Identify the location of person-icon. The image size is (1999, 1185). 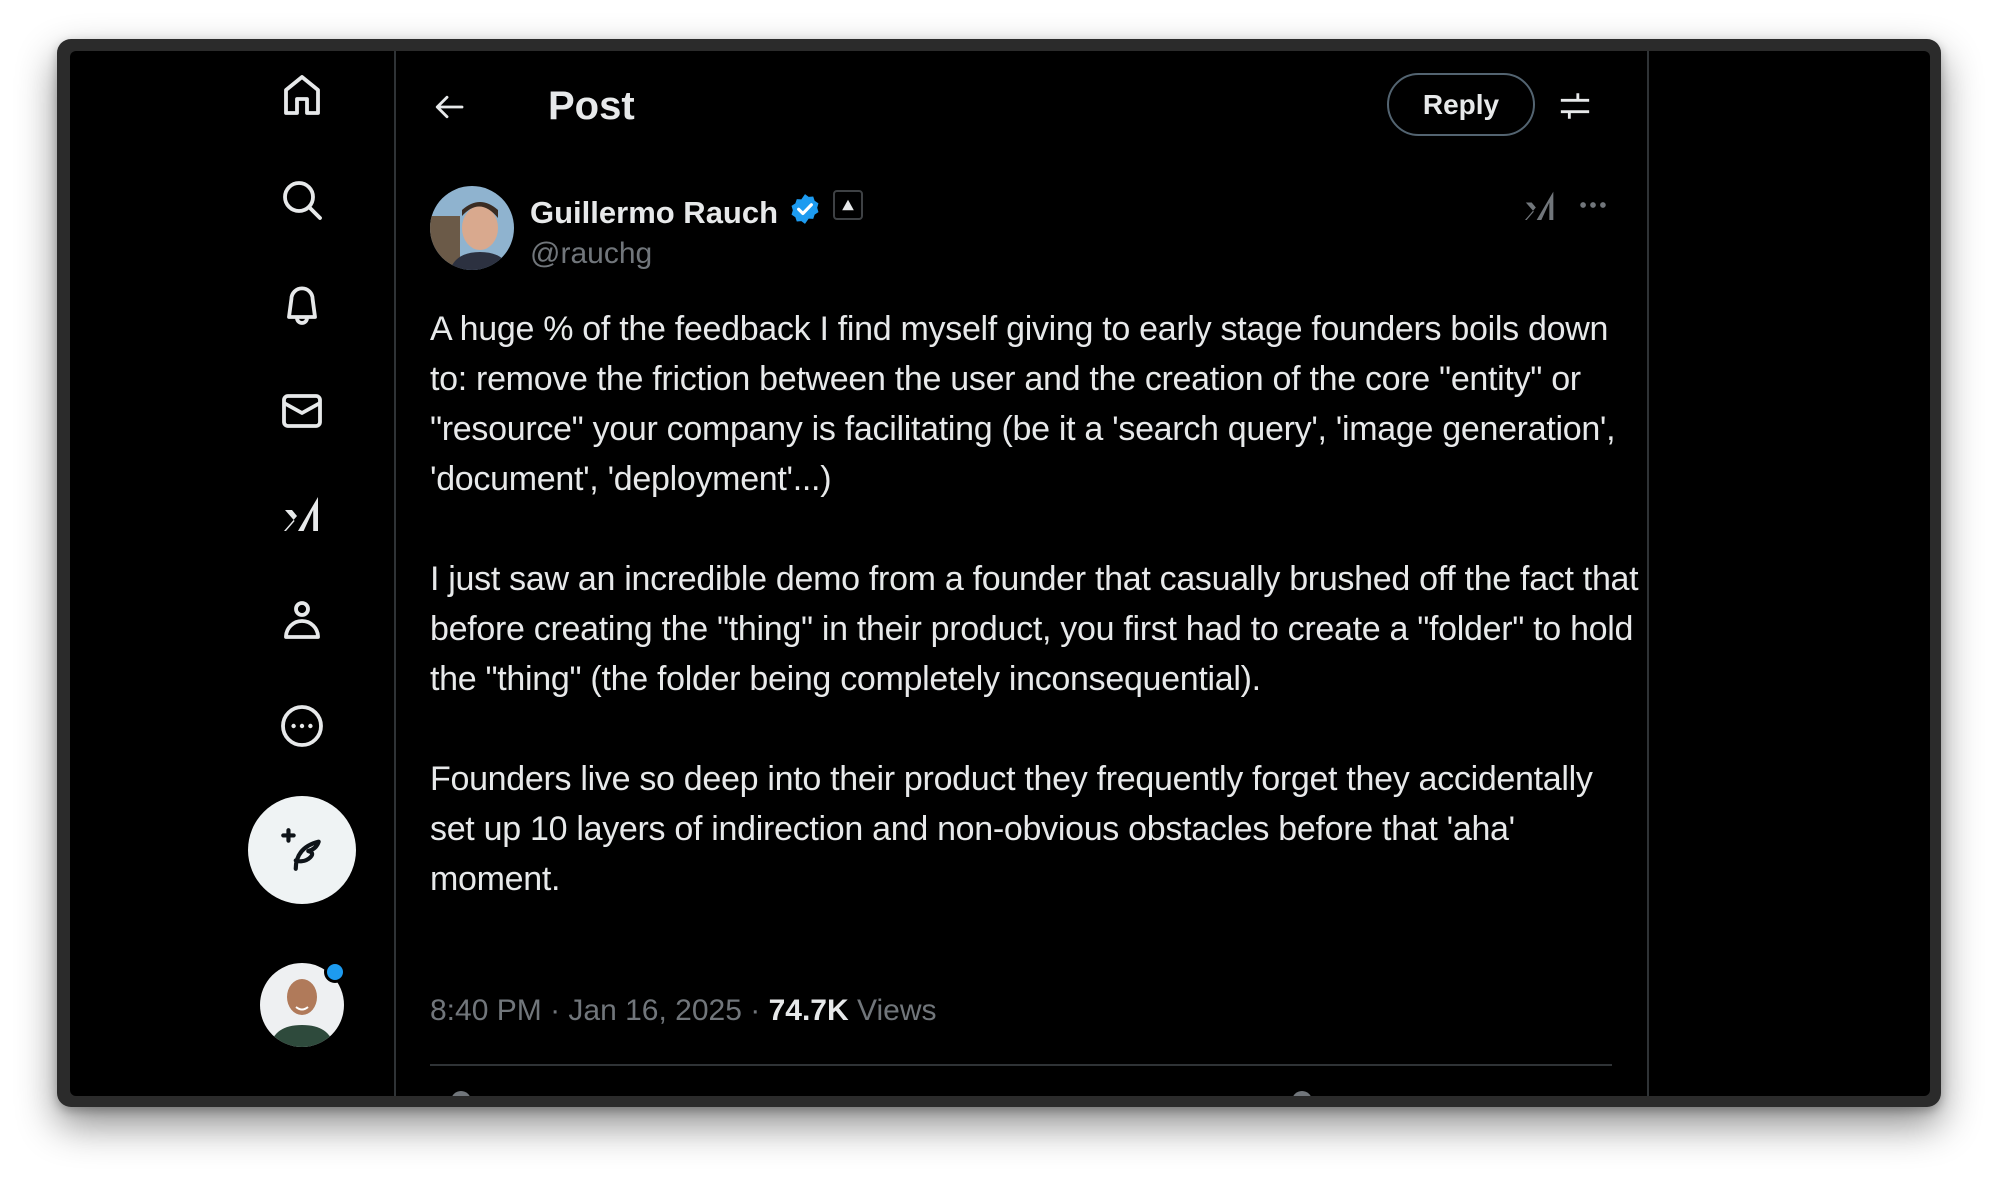
(302, 620).